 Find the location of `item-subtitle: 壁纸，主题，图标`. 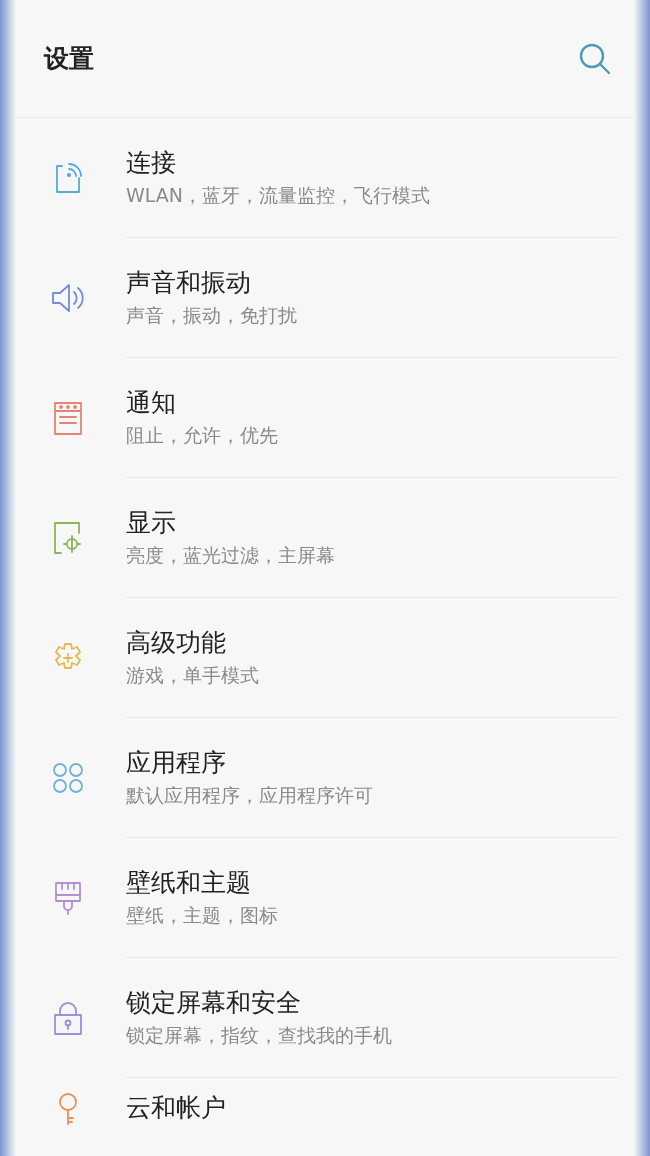

item-subtitle: 壁纸，主题，图标 is located at coordinates (202, 915).